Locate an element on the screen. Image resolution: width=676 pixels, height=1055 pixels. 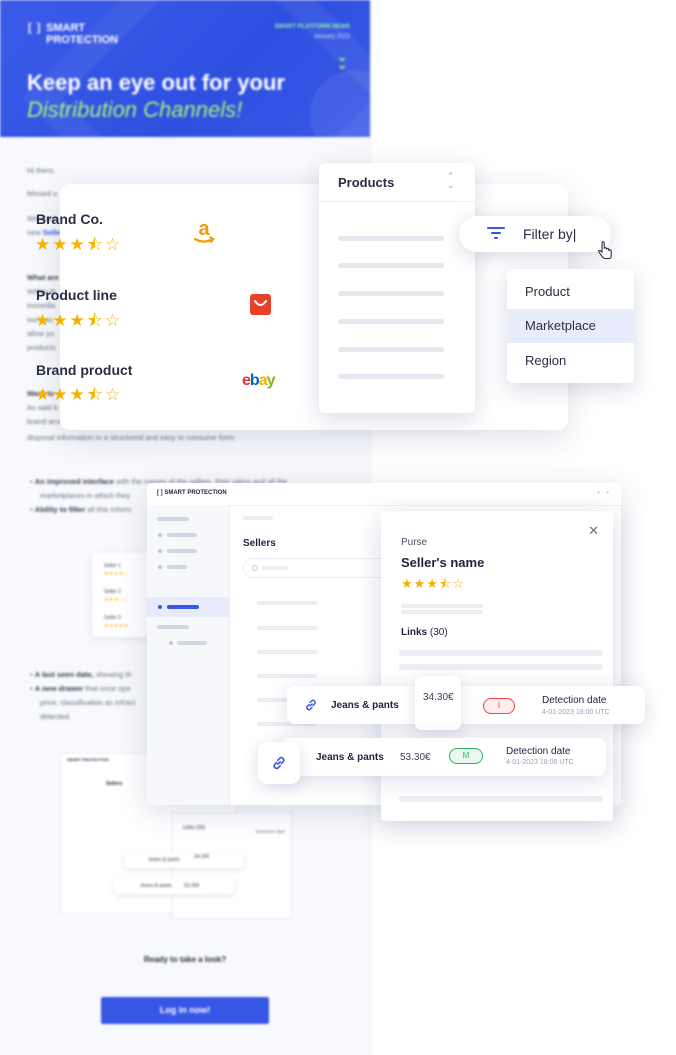
filter-button: Filter by| is located at coordinates (535, 234).